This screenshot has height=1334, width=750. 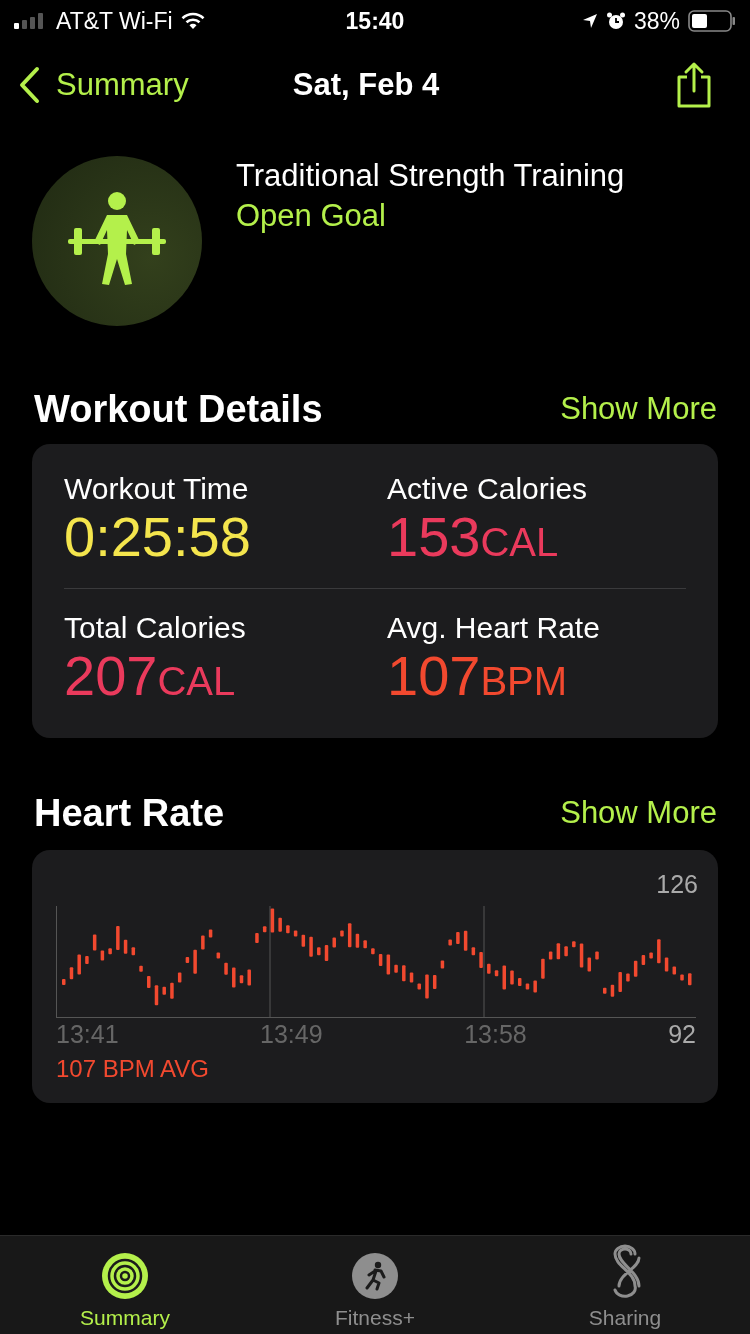 I want to click on metric-label: Avg. Heart Rate, so click(x=494, y=627).